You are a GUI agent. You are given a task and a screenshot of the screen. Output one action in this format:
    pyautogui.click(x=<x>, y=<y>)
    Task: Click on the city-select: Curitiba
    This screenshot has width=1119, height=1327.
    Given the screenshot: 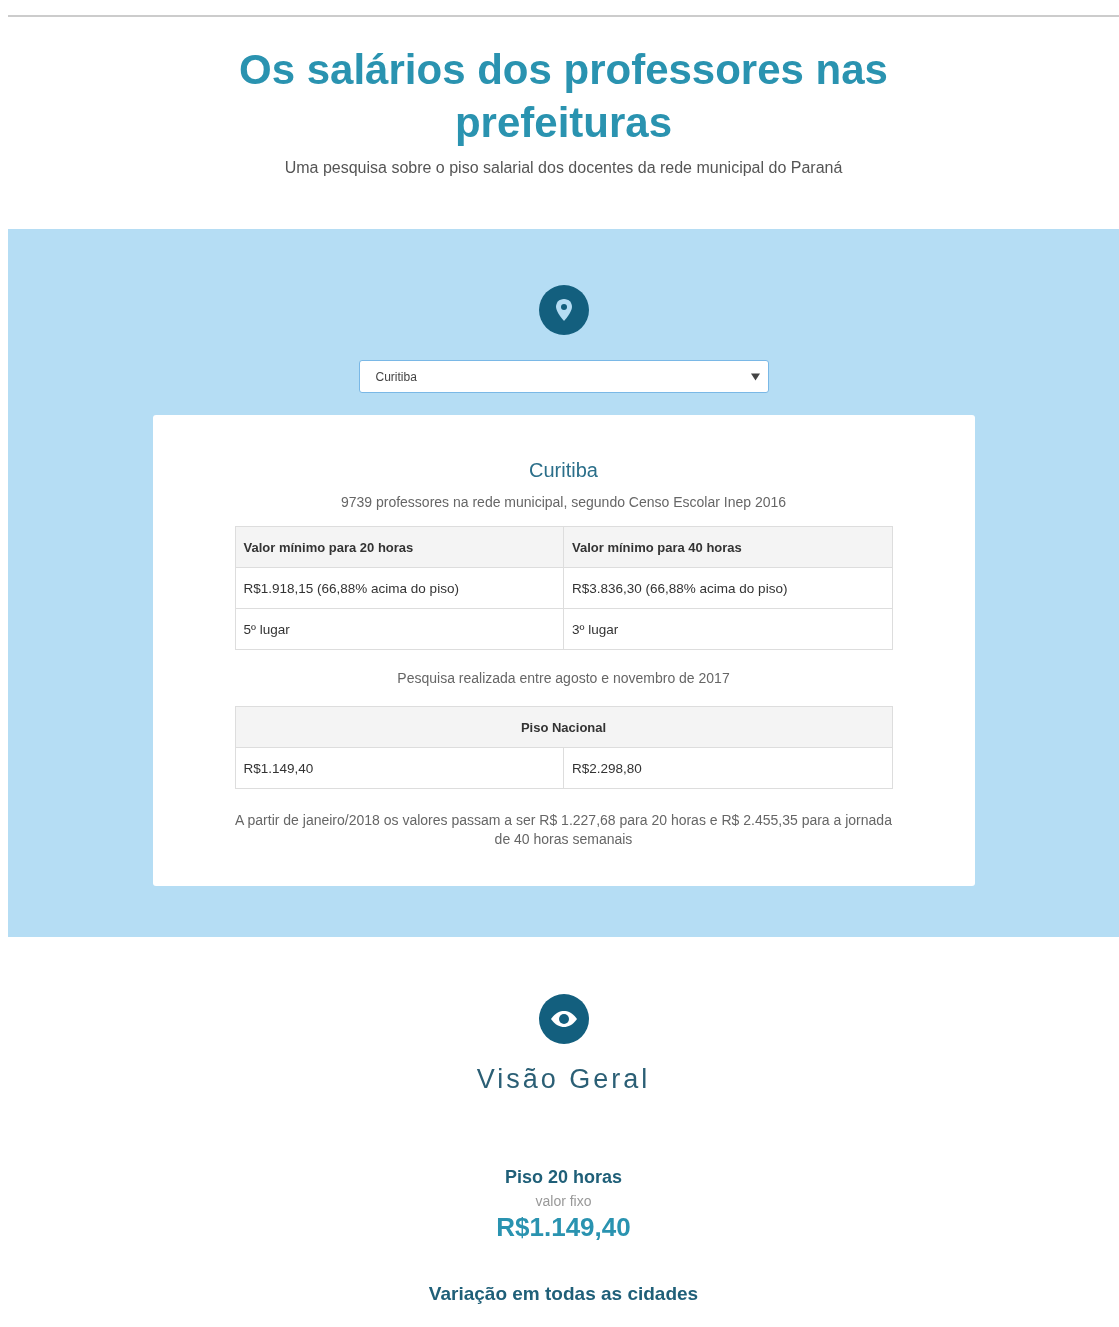 What is the action you would take?
    pyautogui.click(x=563, y=376)
    